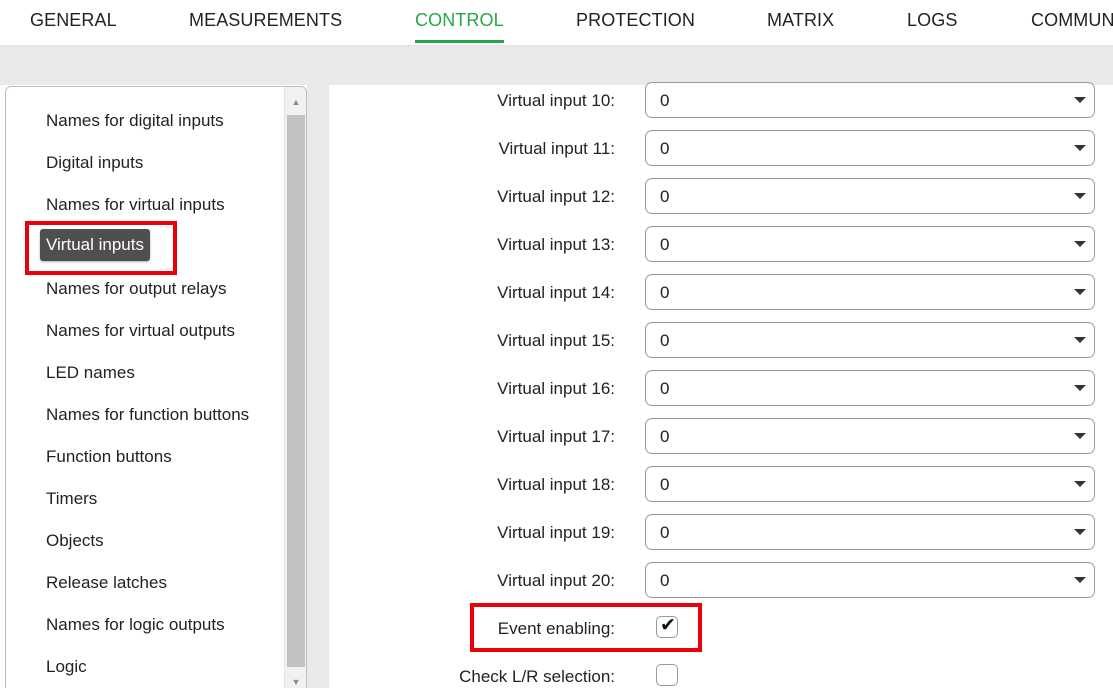  What do you see at coordinates (665, 100) in the screenshot?
I see `virtual-input-10-value: 0` at bounding box center [665, 100].